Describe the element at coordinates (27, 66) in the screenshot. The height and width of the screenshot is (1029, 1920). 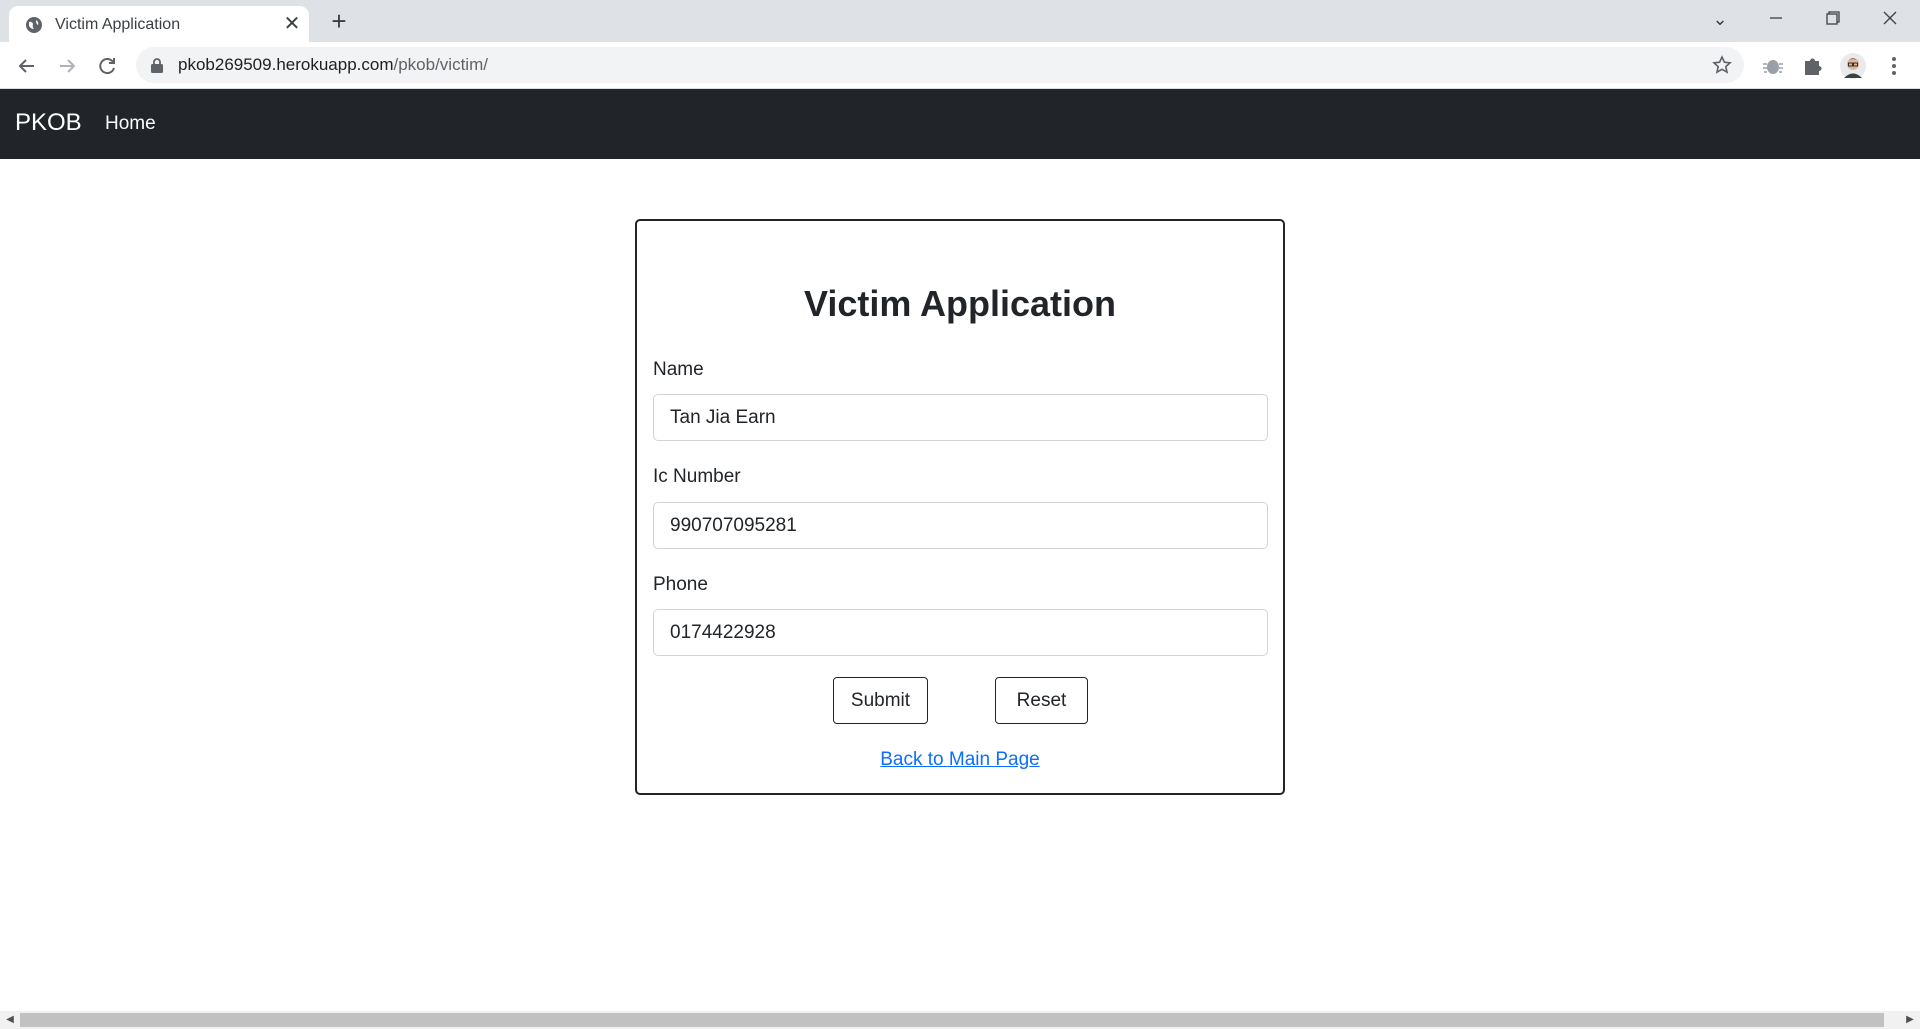
I see `back-arrow-icon` at that location.